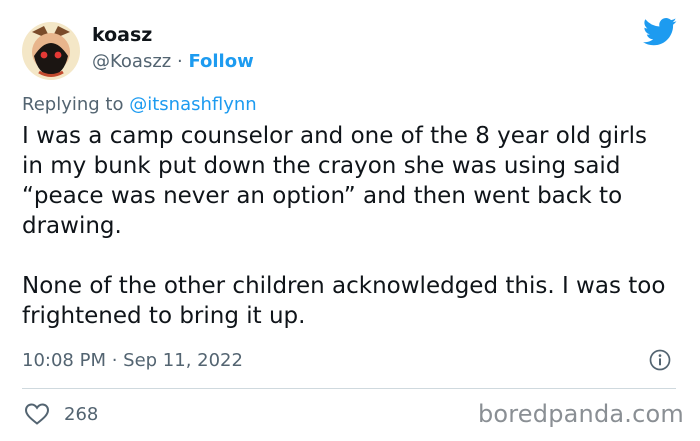 Image resolution: width=700 pixels, height=441 pixels. Describe the element at coordinates (192, 104) in the screenshot. I see `reply-target-link: @itsnashflynn` at that location.